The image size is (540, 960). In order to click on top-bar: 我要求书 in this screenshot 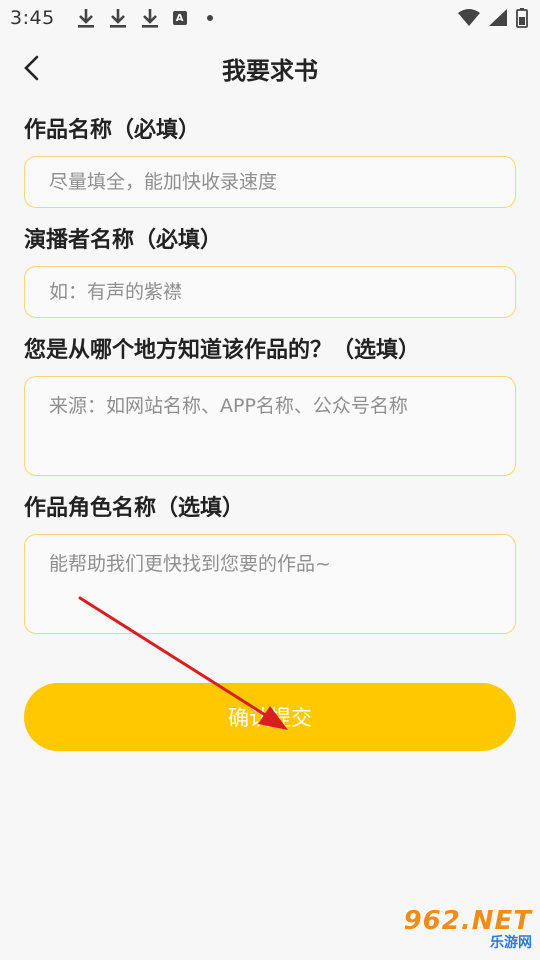, I will do `click(270, 68)`.